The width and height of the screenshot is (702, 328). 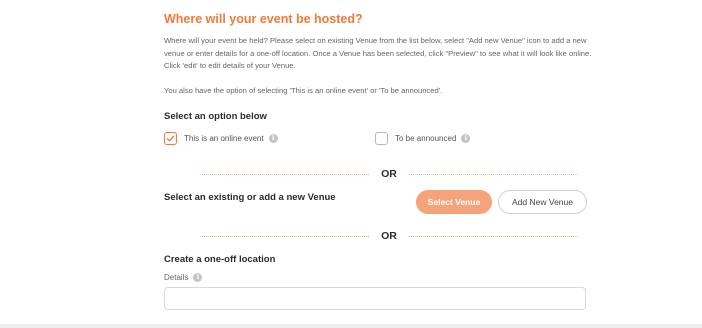 I want to click on online-event-label: This is an online event, so click(x=224, y=138).